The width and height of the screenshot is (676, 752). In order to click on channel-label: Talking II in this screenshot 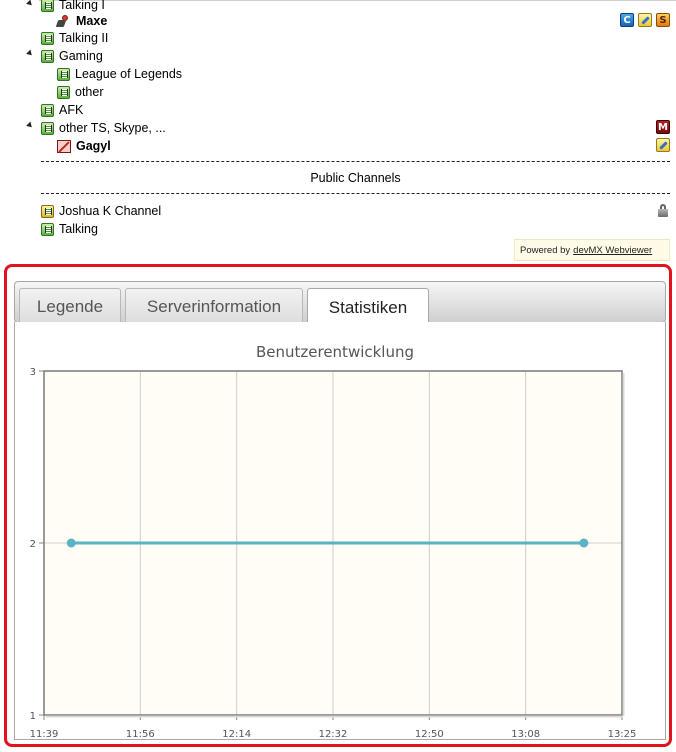, I will do `click(84, 38)`.